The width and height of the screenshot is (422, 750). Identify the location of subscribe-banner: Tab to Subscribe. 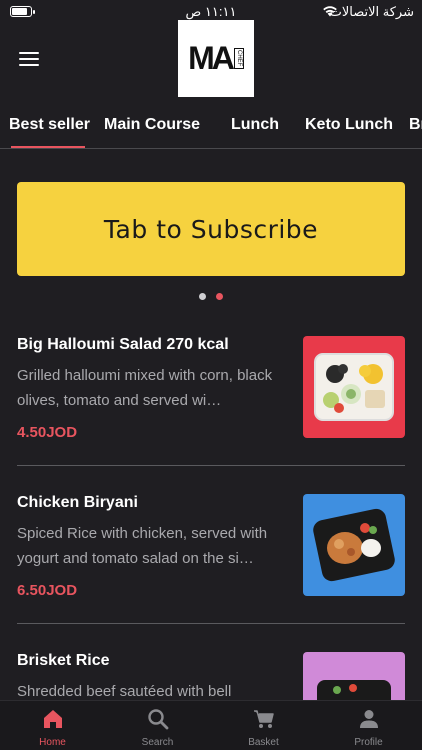
(211, 229).